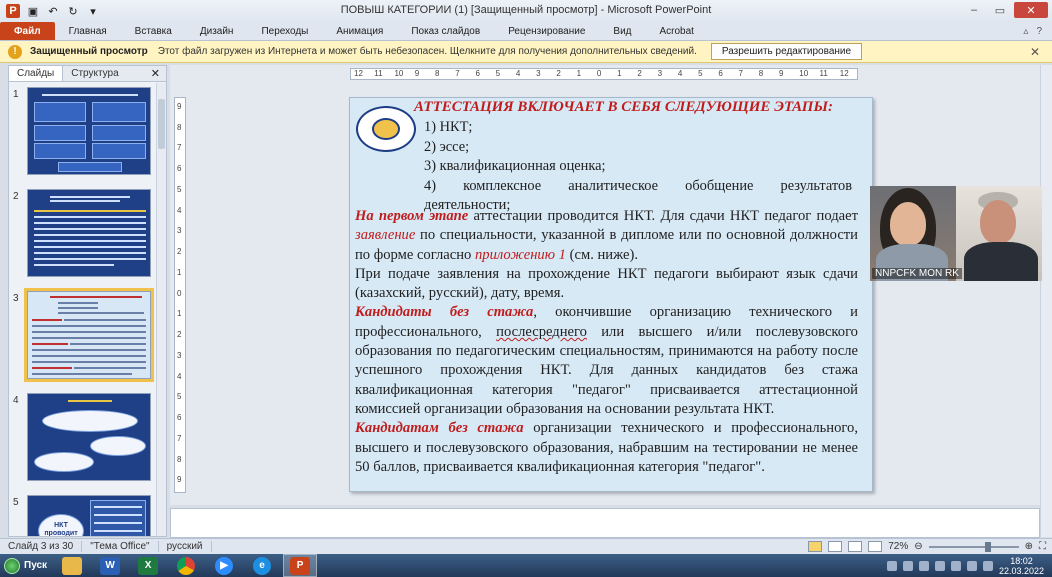 The image size is (1052, 577). Describe the element at coordinates (619, 73) in the screenshot. I see `ruler-tick-label: 1` at that location.